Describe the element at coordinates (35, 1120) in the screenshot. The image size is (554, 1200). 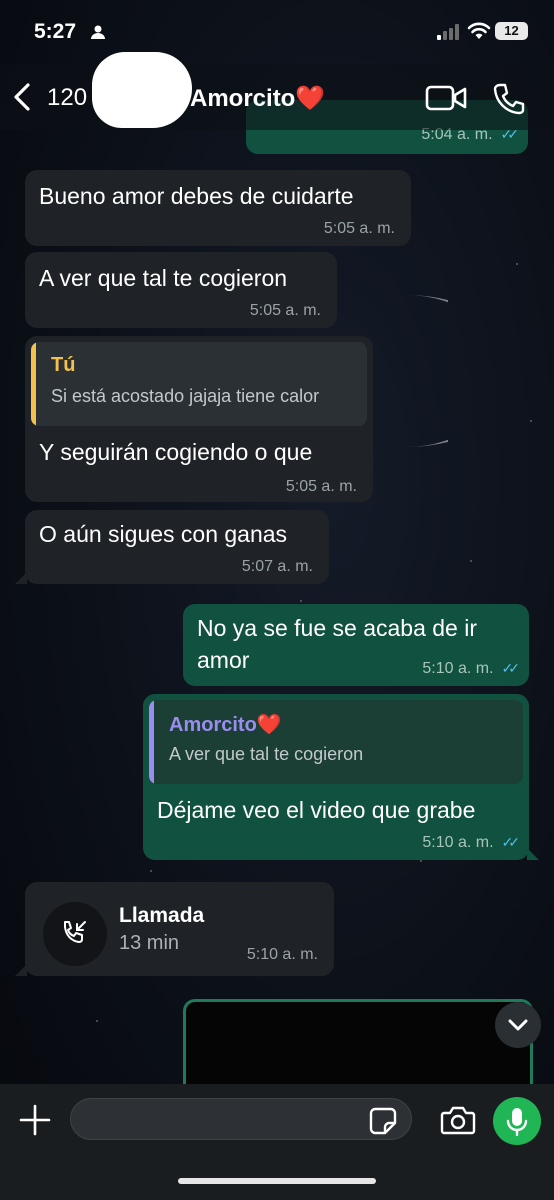
I see `plus-icon` at that location.